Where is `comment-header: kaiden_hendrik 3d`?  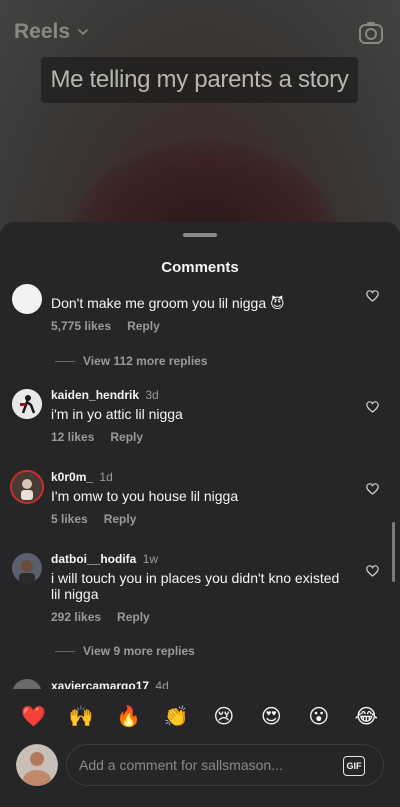
comment-header: kaiden_hendrik 3d is located at coordinates (105, 395).